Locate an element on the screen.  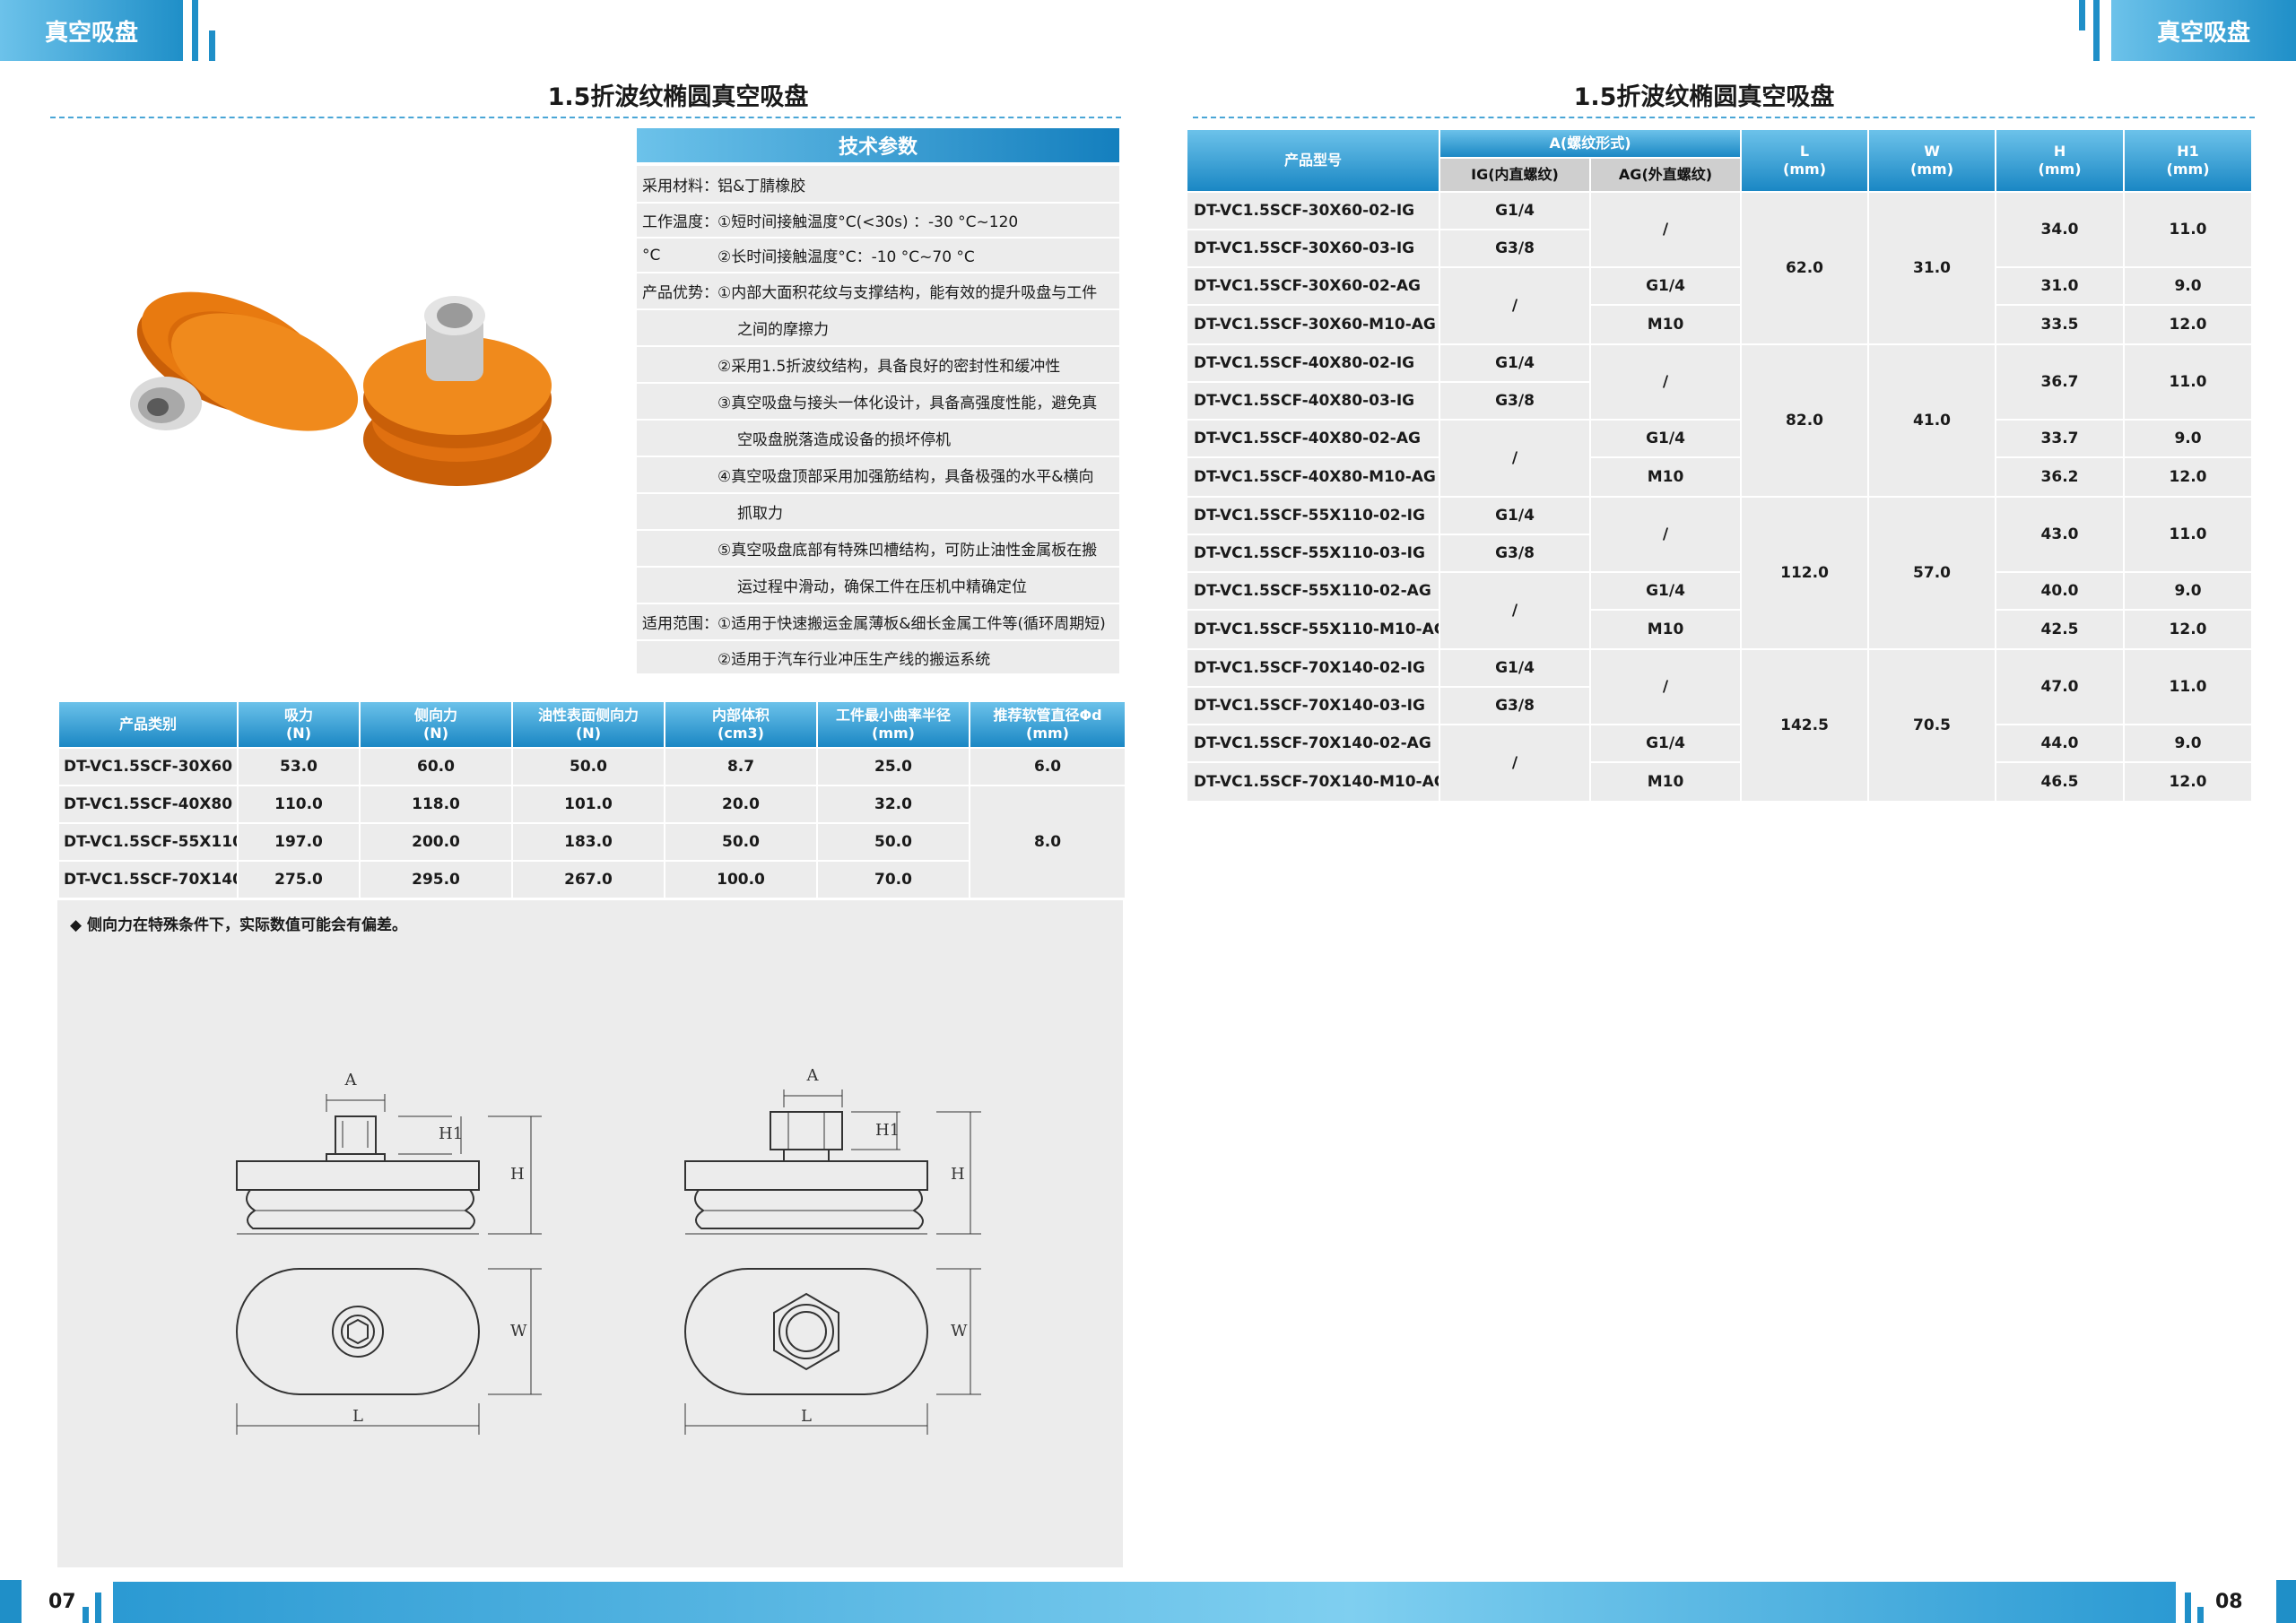
table-row: DT-VC1.5SCF-40X80-M10-AG M10 36.2 12.0 is located at coordinates (1720, 477).